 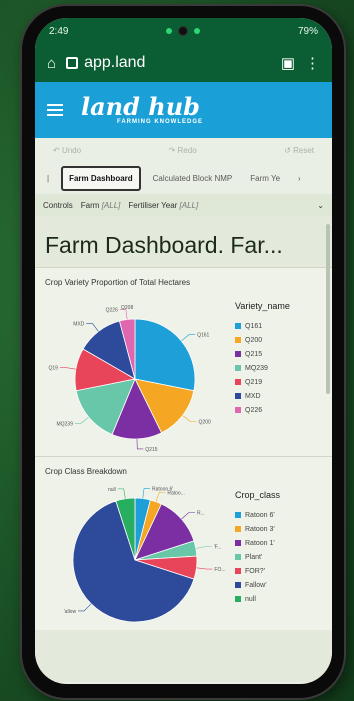 What do you see at coordinates (254, 557) in the screenshot?
I see `legend-label: Plant'` at bounding box center [254, 557].